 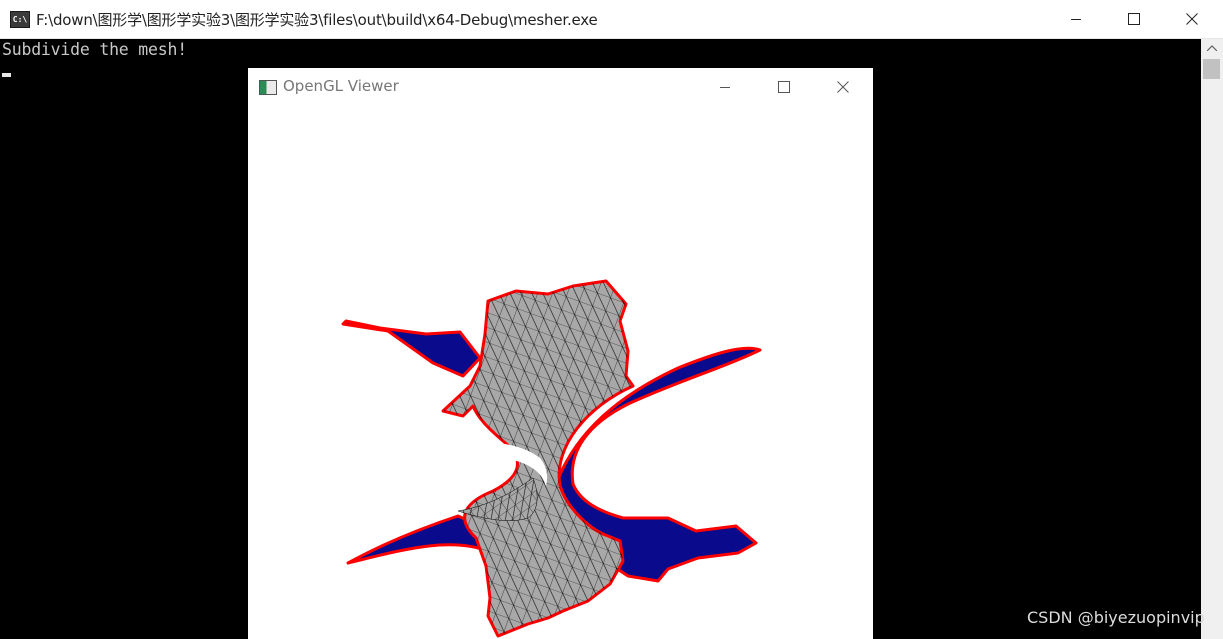 I want to click on console-app-icon: C:\, so click(x=20, y=19).